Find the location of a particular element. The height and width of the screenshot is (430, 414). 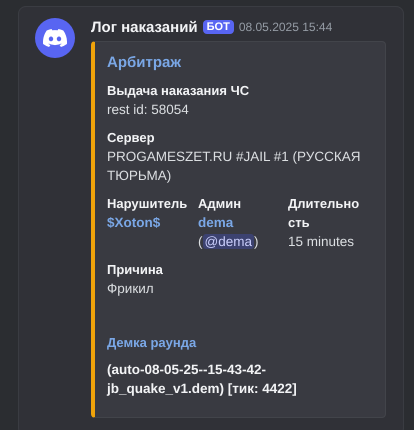

author-name: Лог наказаний is located at coordinates (144, 27).